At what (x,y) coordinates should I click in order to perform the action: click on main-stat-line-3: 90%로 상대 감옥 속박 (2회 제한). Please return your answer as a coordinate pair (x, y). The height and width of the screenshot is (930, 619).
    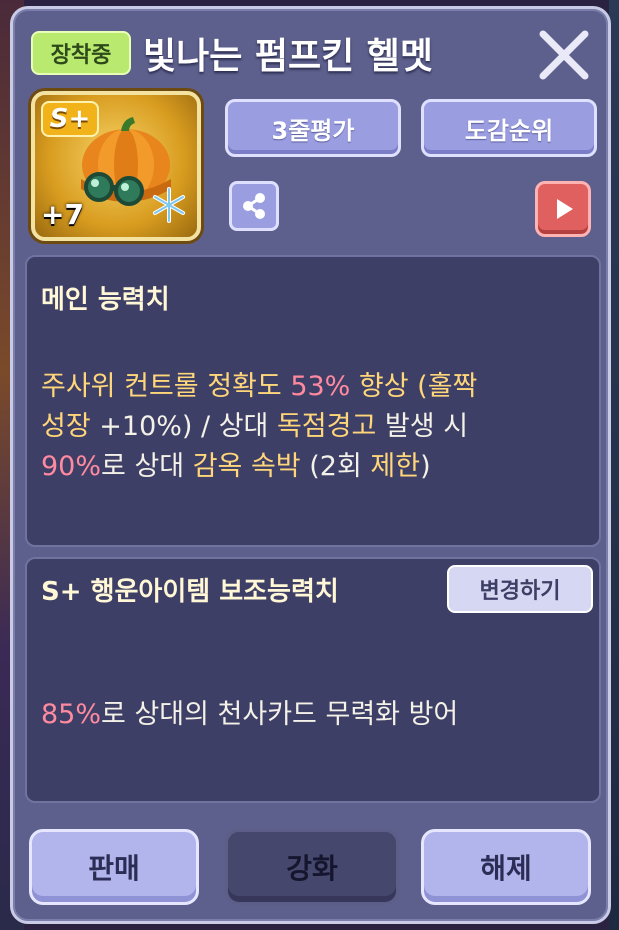
    Looking at the image, I should click on (236, 466).